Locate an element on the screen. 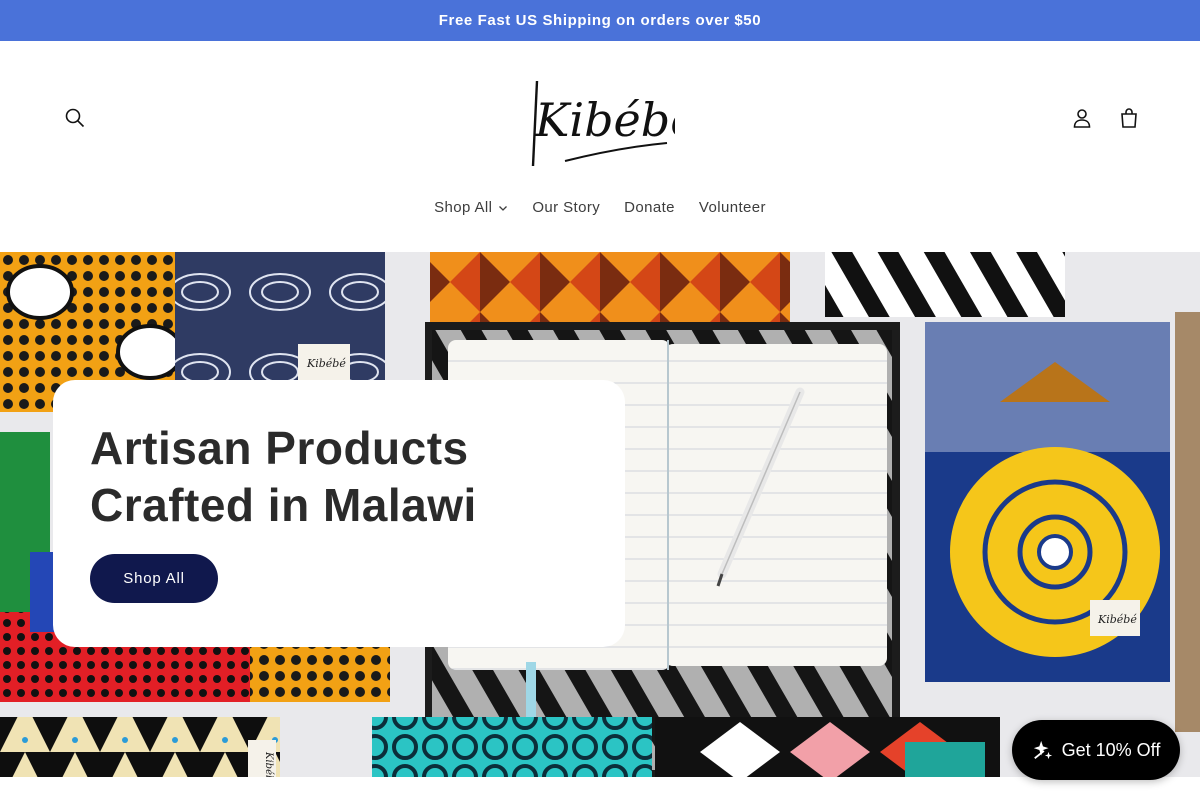 This screenshot has width=1200, height=800. announcement-text: Free Fast US Shipping on orders over $50 is located at coordinates (600, 20).